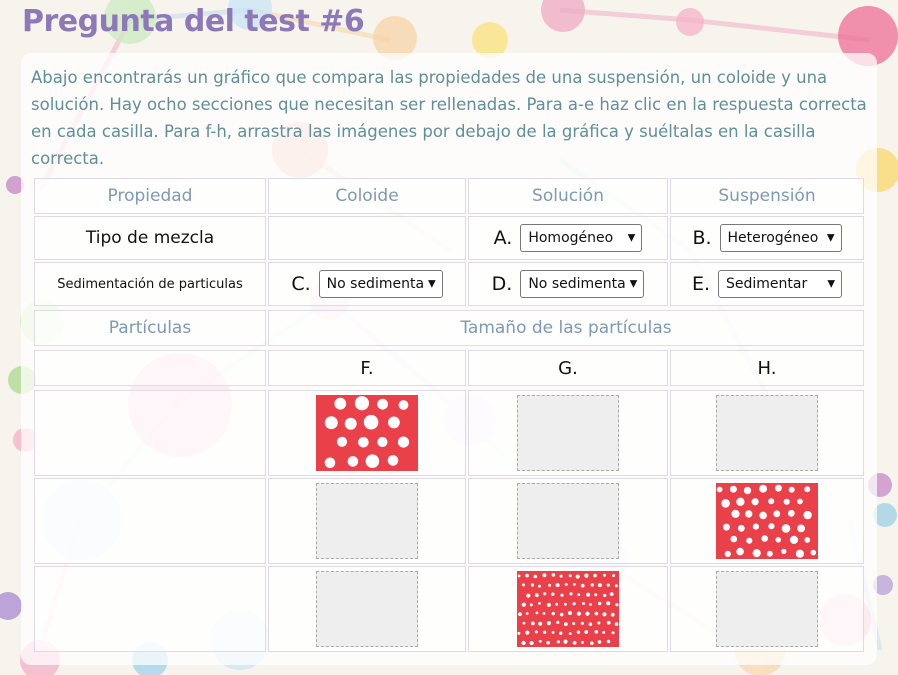 This screenshot has height=675, width=898. I want to click on header-property: Propiedad, so click(150, 196).